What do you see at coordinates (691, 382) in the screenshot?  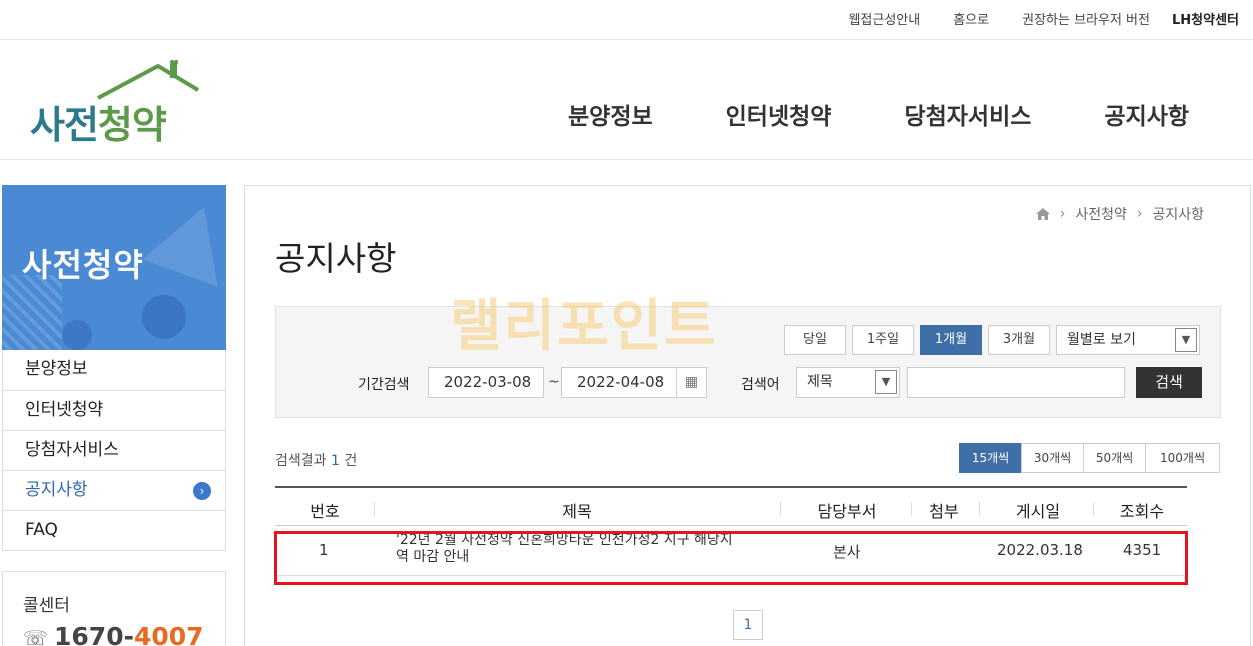 I see `calendar-icon: ▦` at bounding box center [691, 382].